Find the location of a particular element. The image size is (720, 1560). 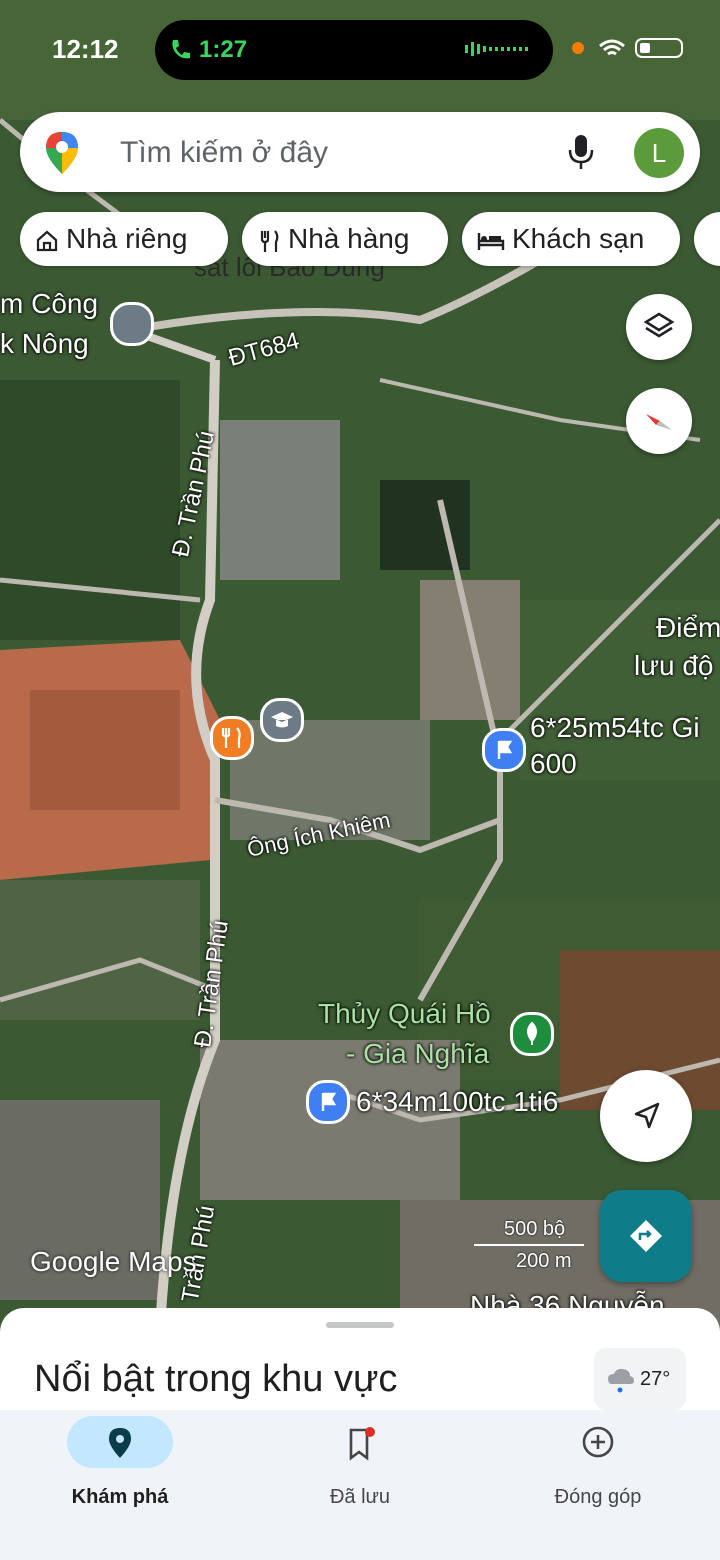

chip-home: Nhà riêng is located at coordinates (124, 239).